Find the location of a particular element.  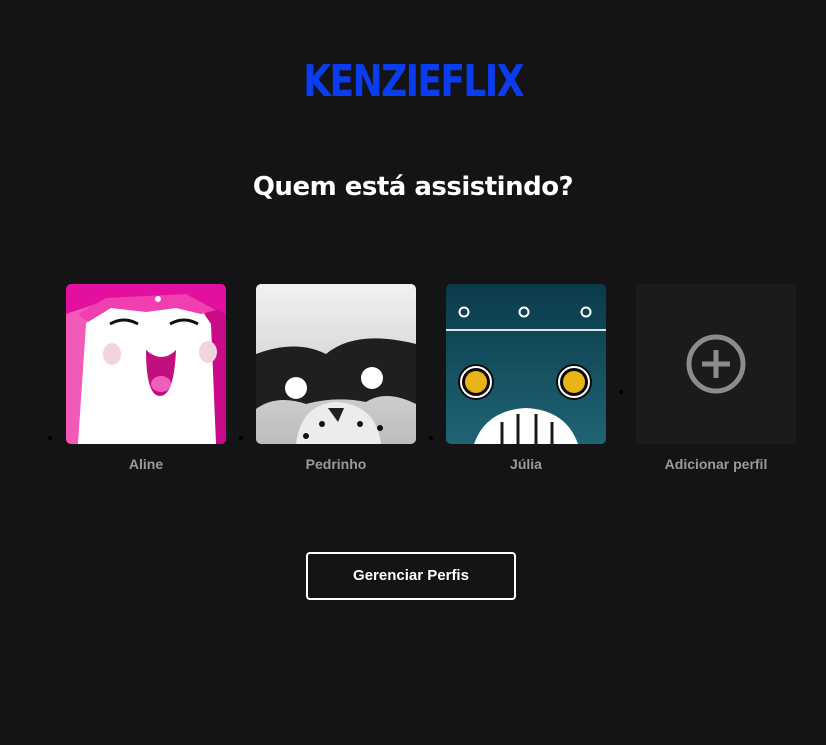

pink-happy-face-avatar is located at coordinates (146, 364).